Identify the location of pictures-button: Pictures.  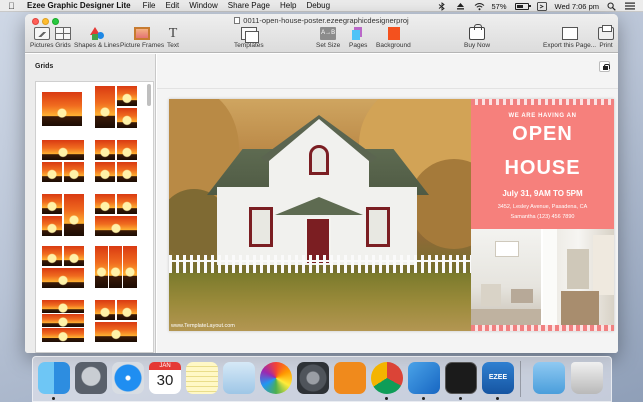
(41, 38).